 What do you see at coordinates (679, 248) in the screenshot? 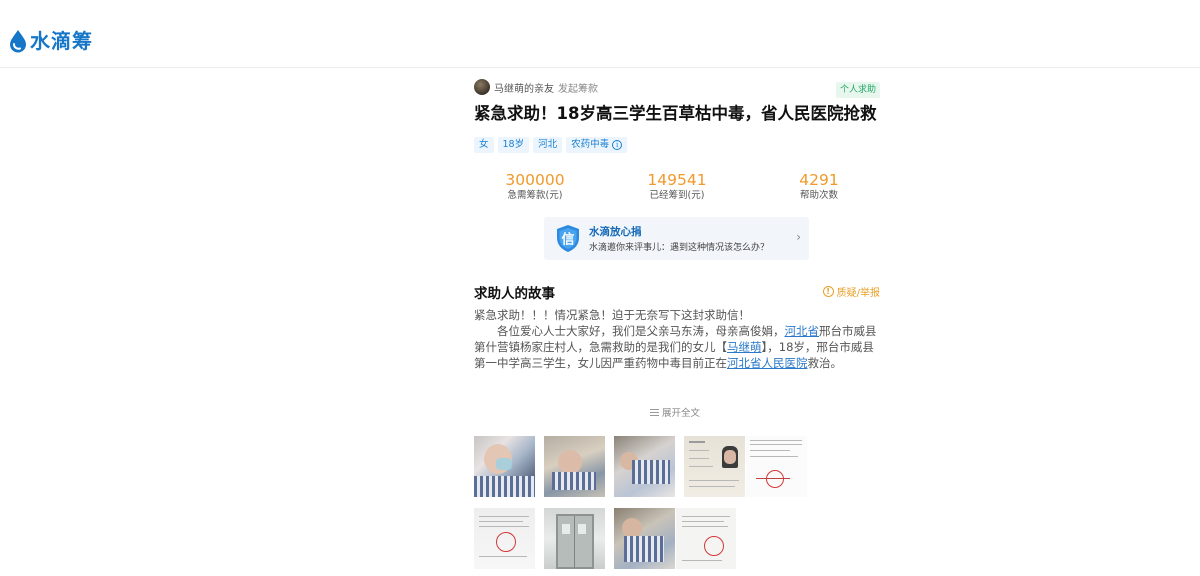
I see `assure-subtitle: 水滴邀你来评事儿：遇到这种情况该怎么办？` at bounding box center [679, 248].